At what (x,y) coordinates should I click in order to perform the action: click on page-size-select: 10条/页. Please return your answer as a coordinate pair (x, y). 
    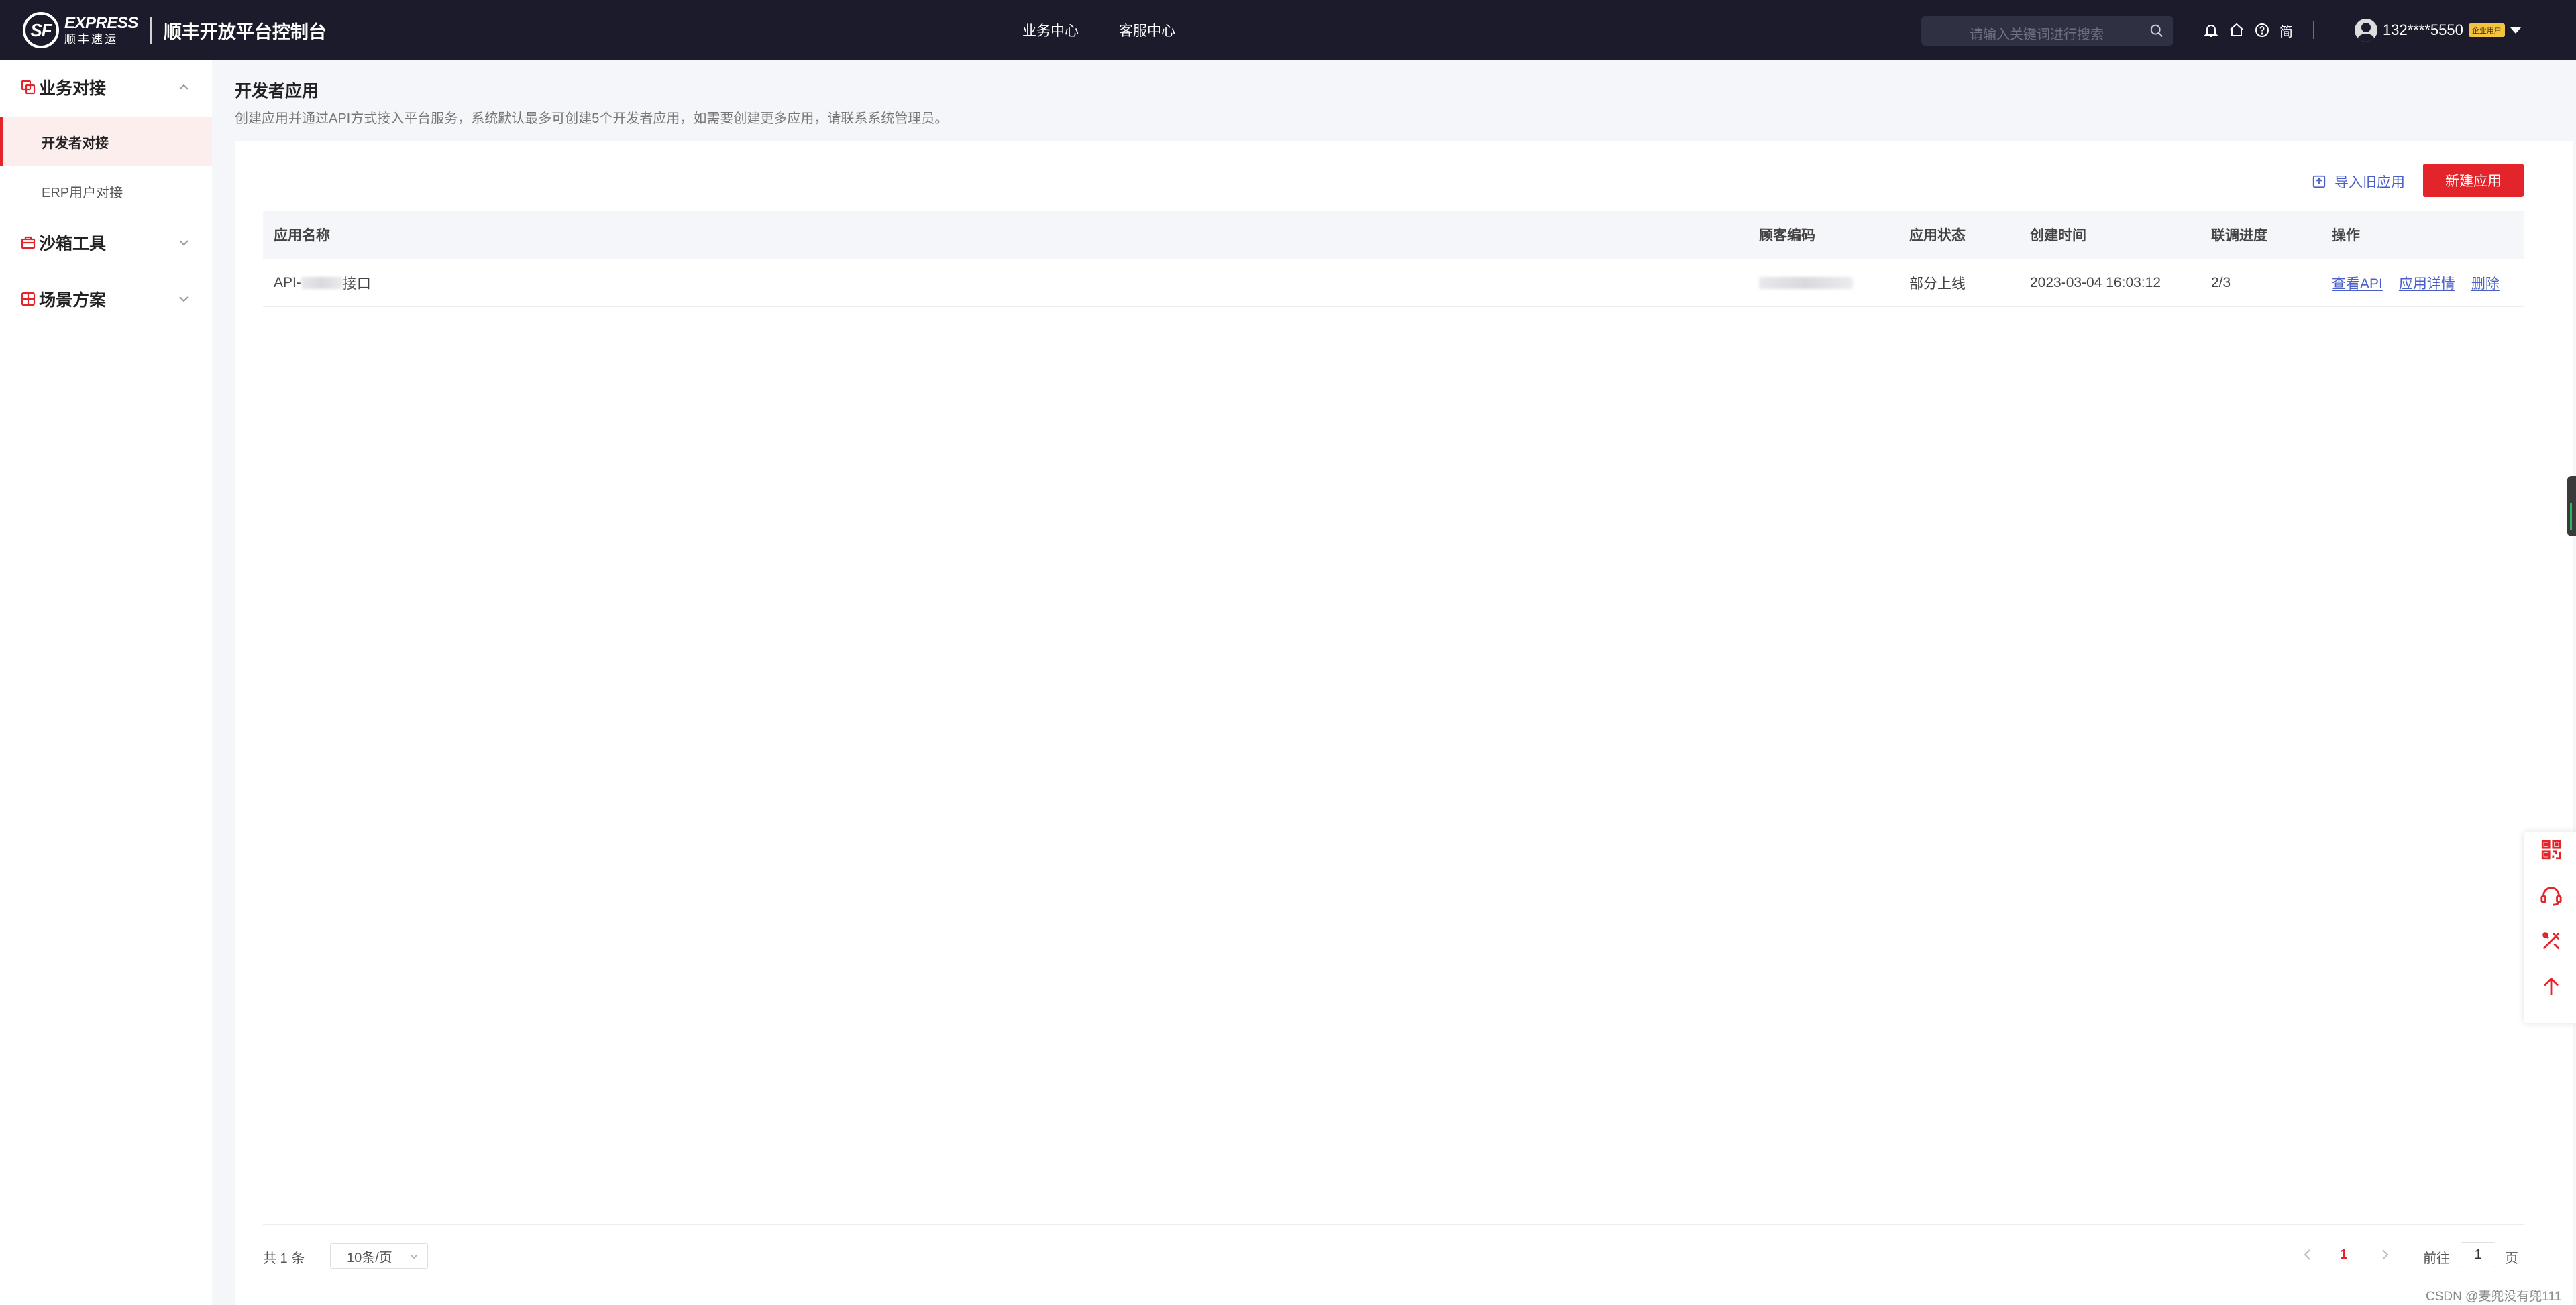
    Looking at the image, I should click on (379, 1256).